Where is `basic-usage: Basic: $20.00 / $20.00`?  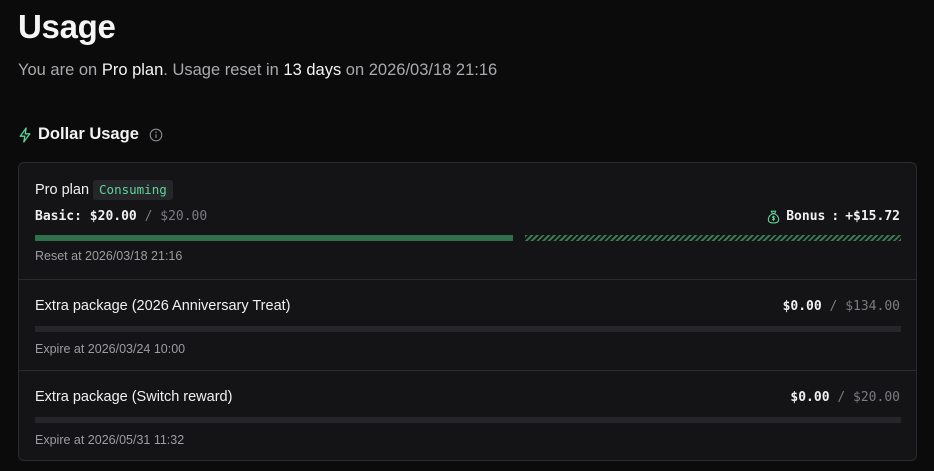
basic-usage: Basic: $20.00 / $20.00 is located at coordinates (121, 216).